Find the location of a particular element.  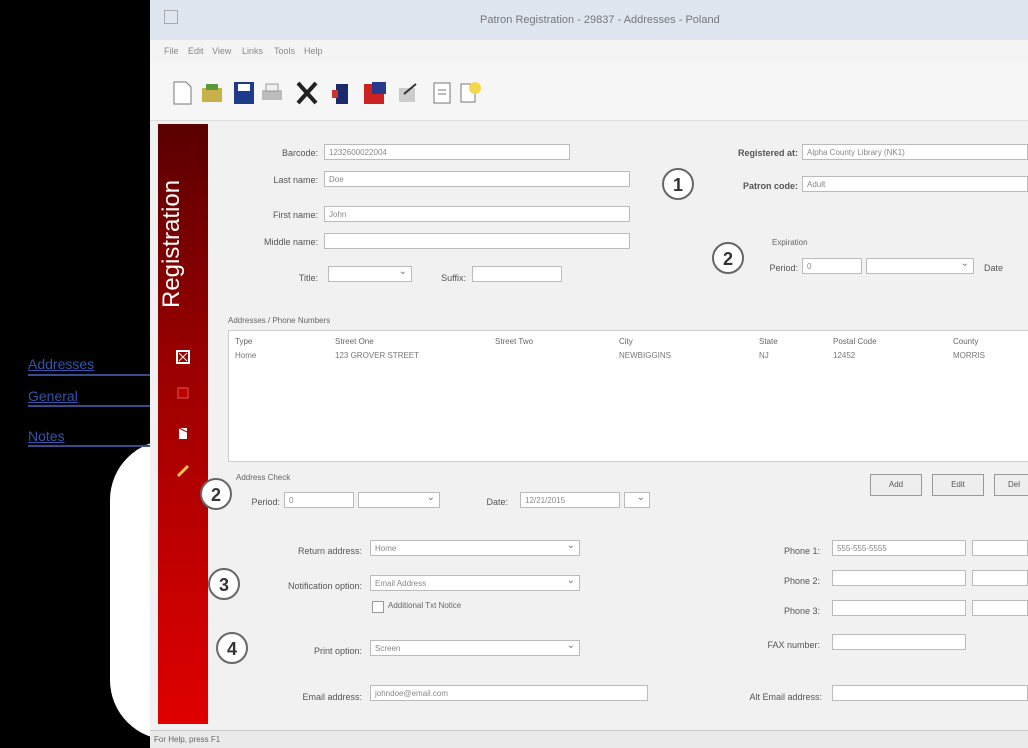

general-icon is located at coordinates (183, 393).